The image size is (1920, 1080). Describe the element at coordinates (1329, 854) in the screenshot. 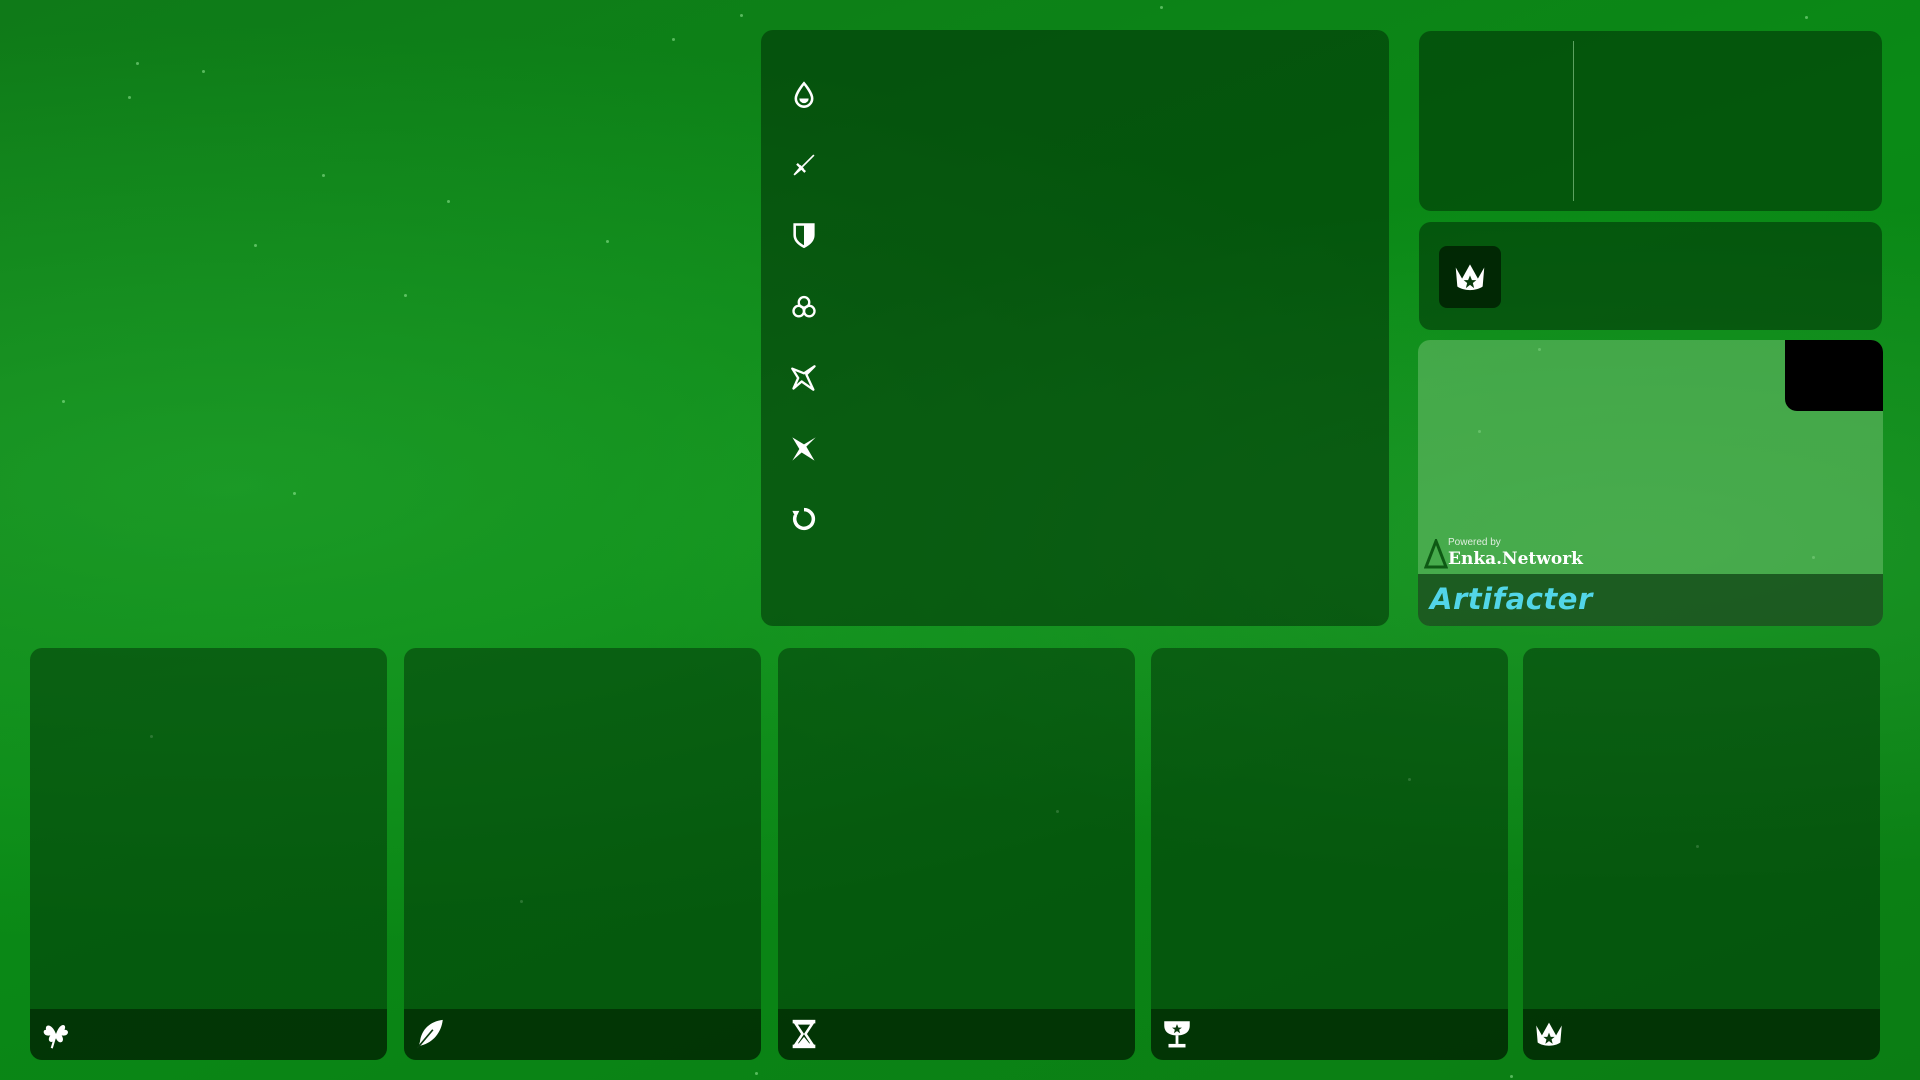

I see `artifact-card-goblet` at that location.